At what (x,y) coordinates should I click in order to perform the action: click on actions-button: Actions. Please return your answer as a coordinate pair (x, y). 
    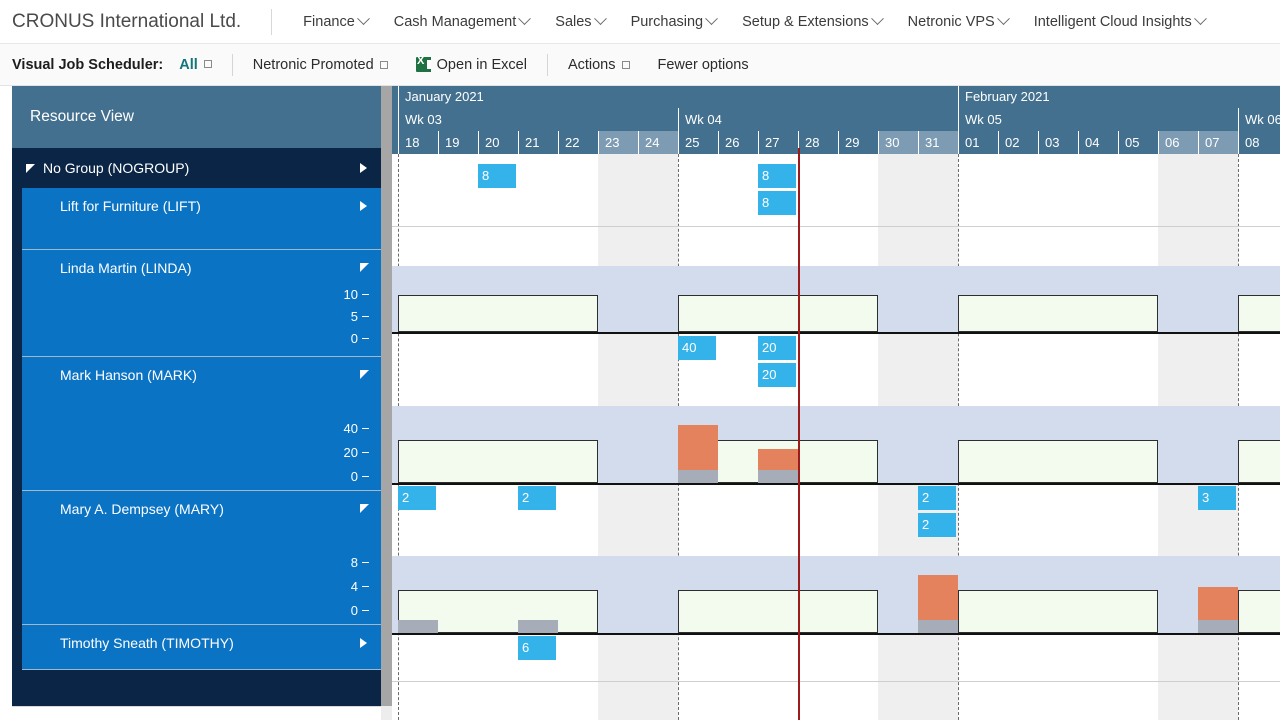
    Looking at the image, I should click on (599, 65).